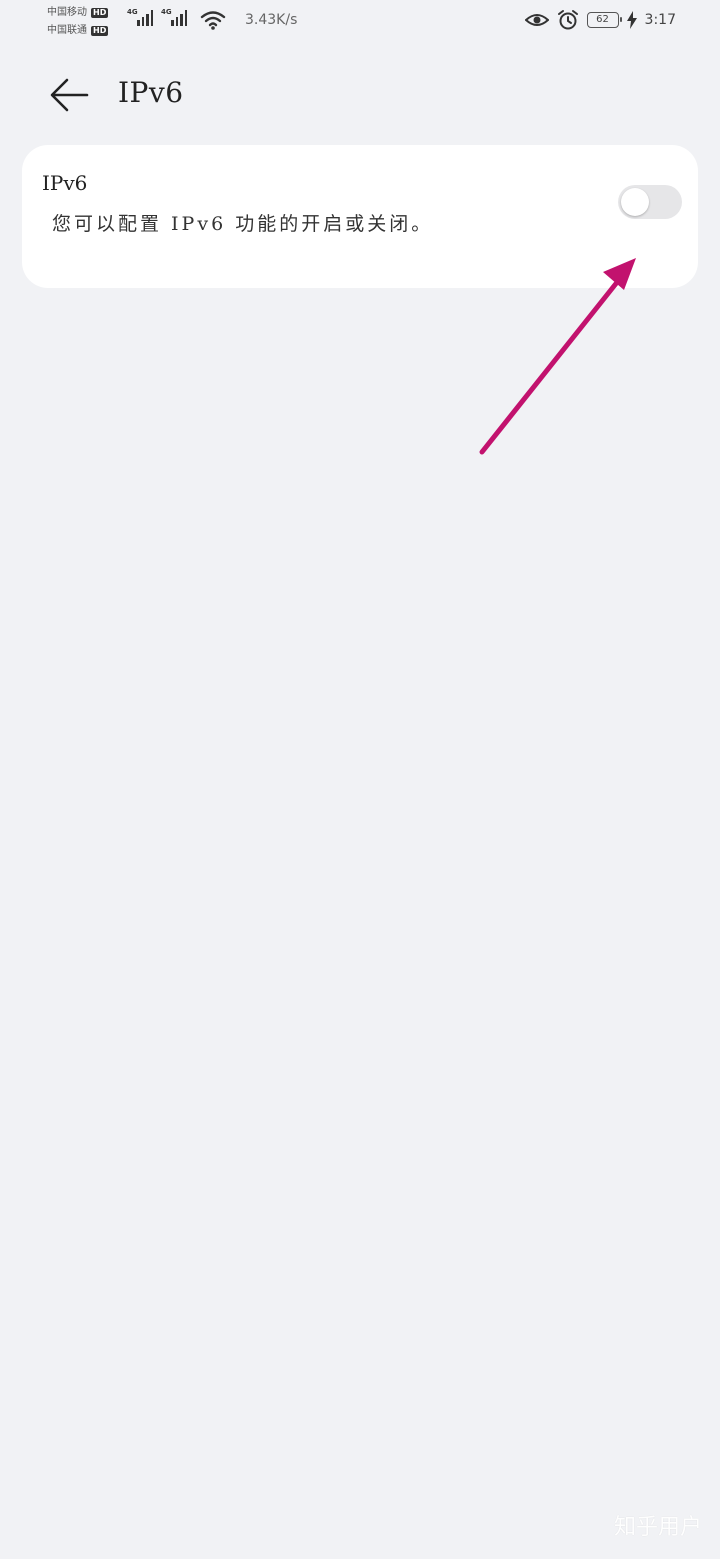 The width and height of the screenshot is (720, 1559). I want to click on watermark: 知乎用户, so click(657, 1527).